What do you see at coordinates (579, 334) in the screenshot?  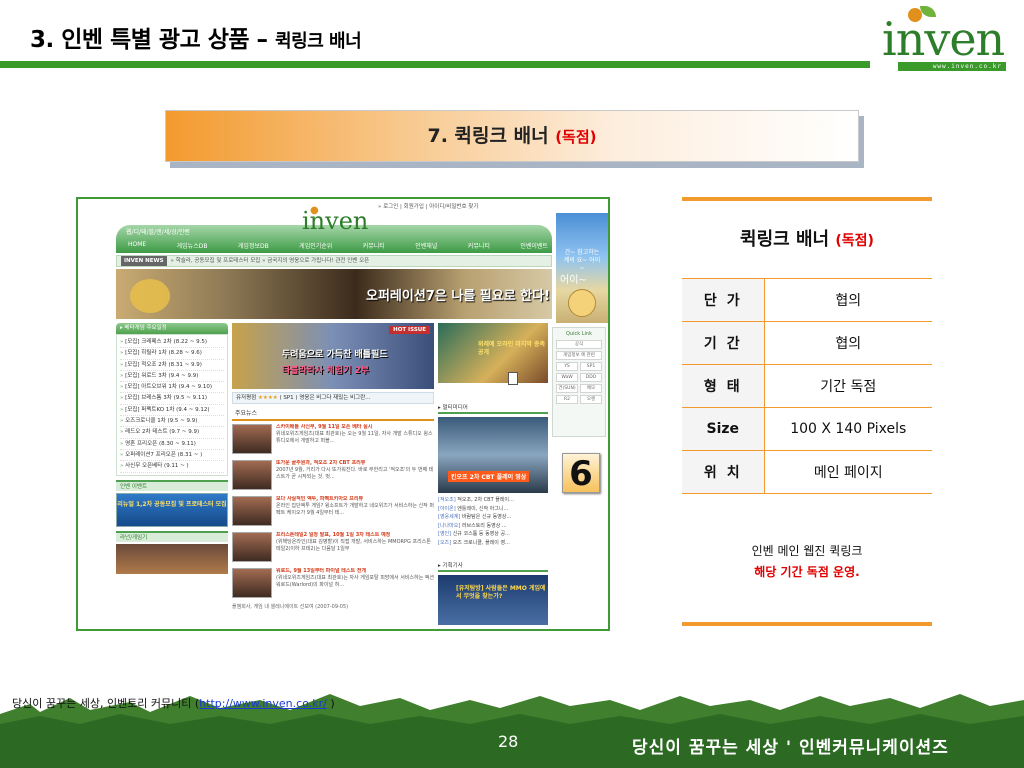 I see `quick-link-title: Quick Link` at bounding box center [579, 334].